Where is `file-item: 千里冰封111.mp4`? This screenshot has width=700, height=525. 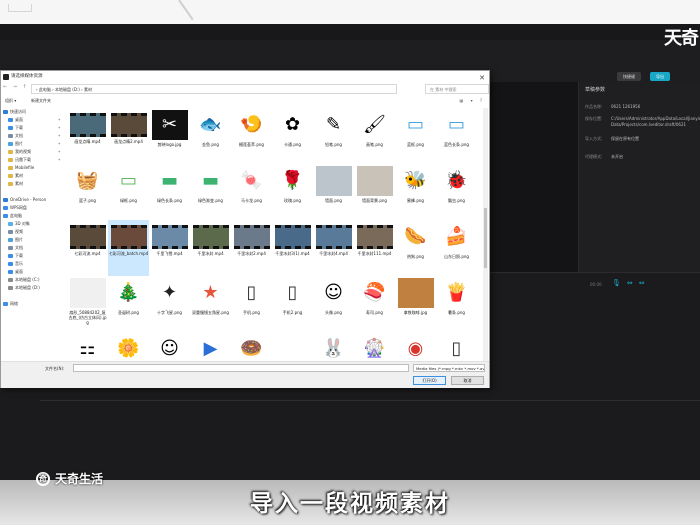 file-item: 千里冰封111.mp4 is located at coordinates (374, 248).